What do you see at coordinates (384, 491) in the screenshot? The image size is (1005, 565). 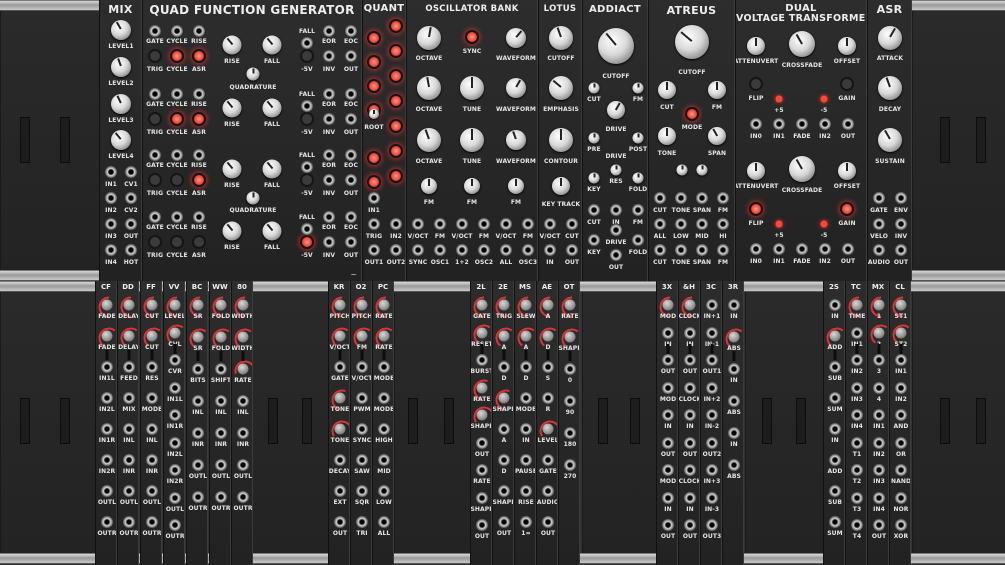 I see `low-jack` at bounding box center [384, 491].